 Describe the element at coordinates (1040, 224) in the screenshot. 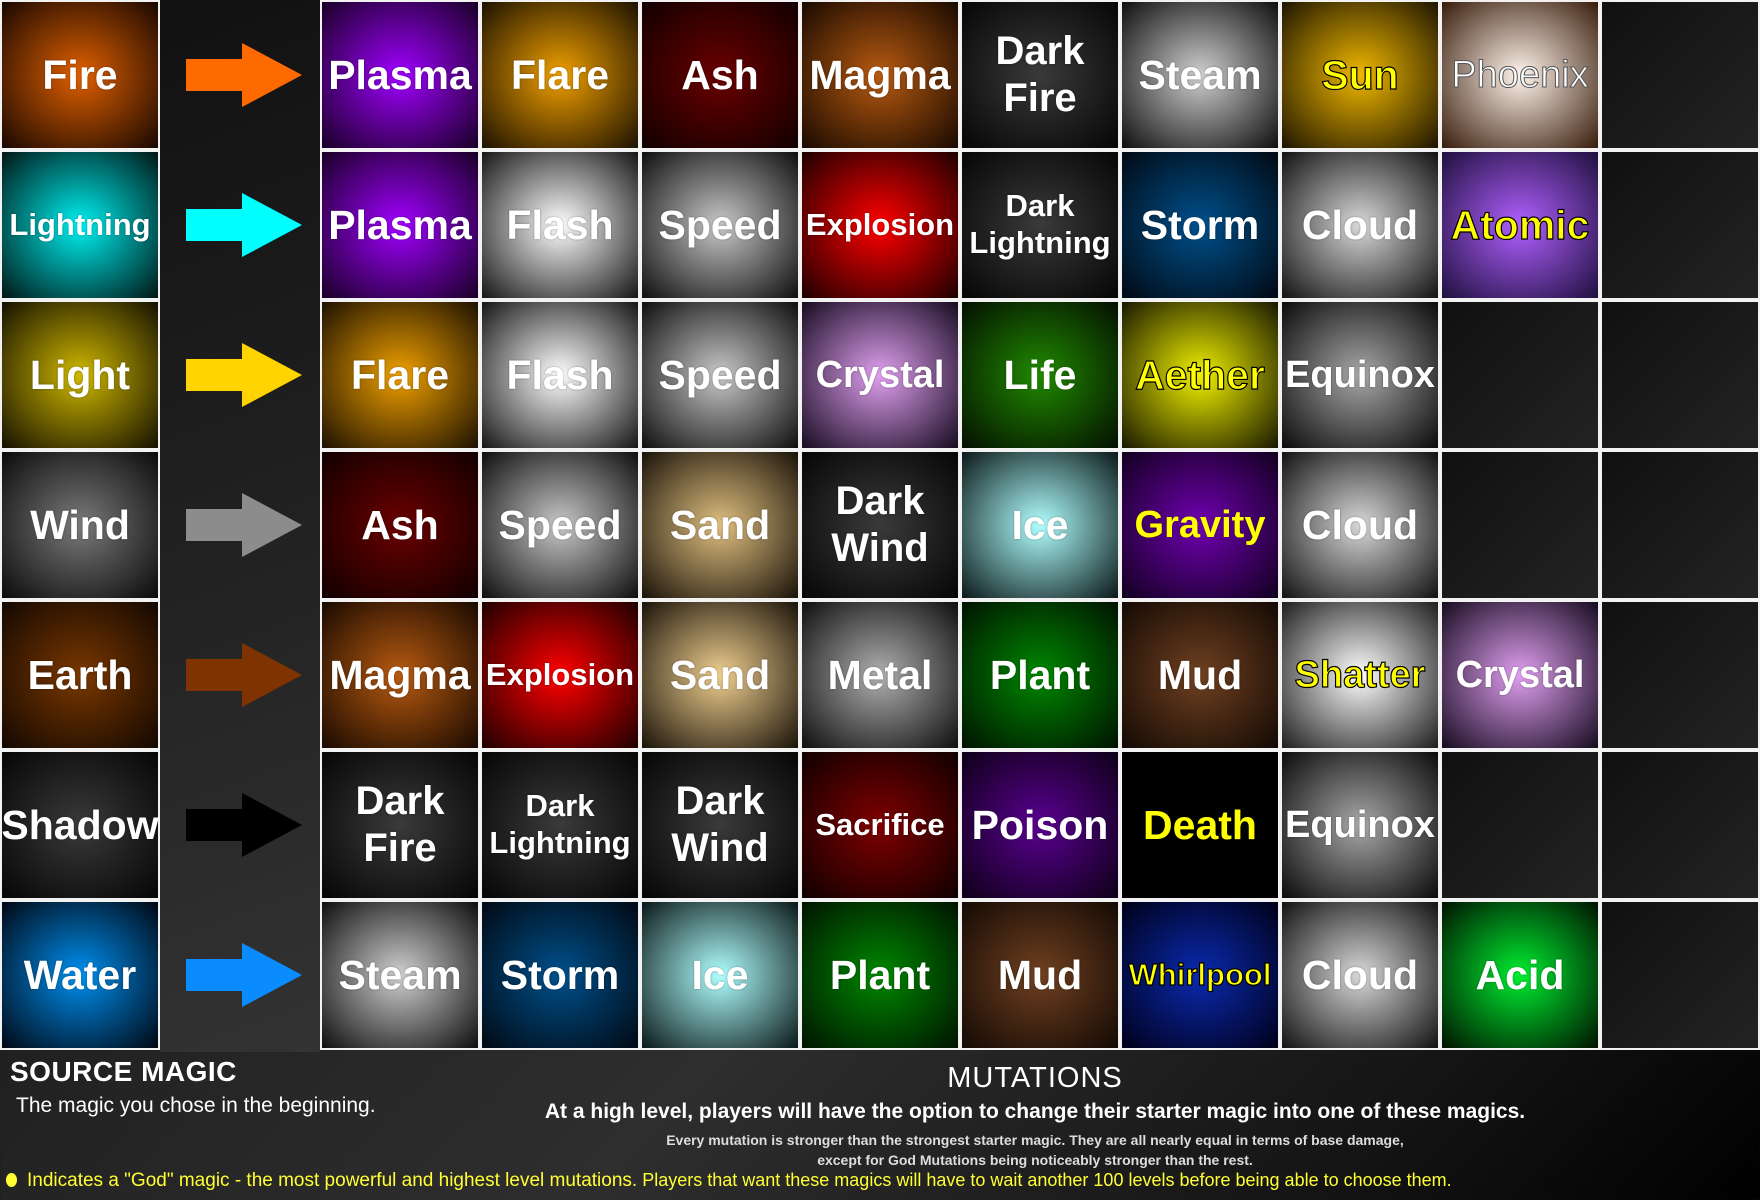

I see `cell-label: Dark Lightning` at that location.